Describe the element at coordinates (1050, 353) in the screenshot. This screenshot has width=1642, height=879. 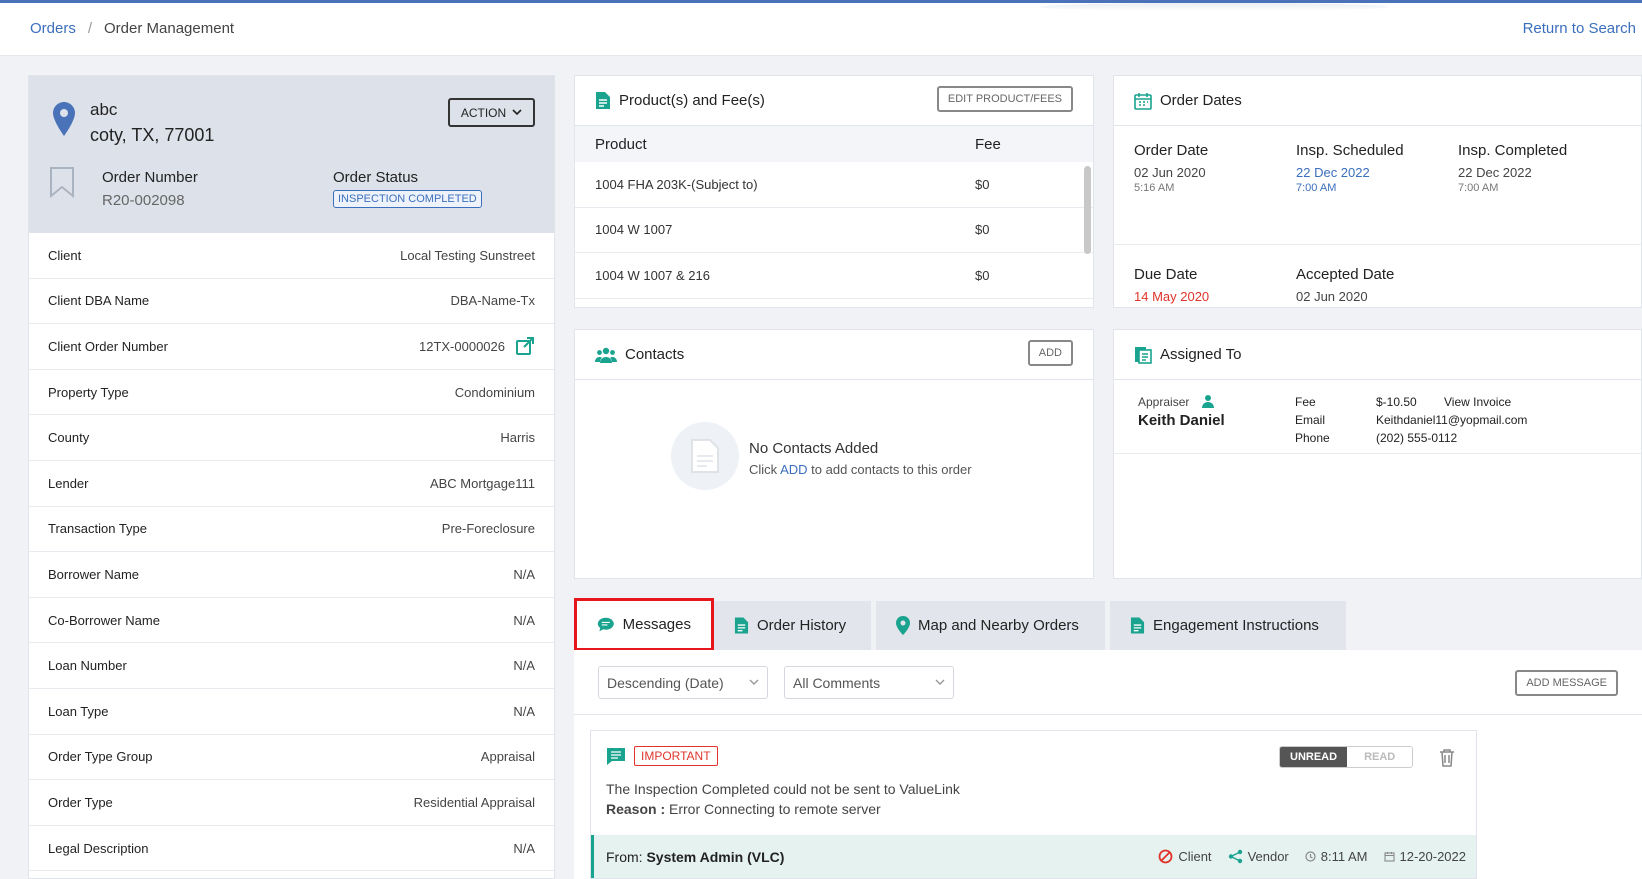
I see `add-contact-button: ADD` at that location.